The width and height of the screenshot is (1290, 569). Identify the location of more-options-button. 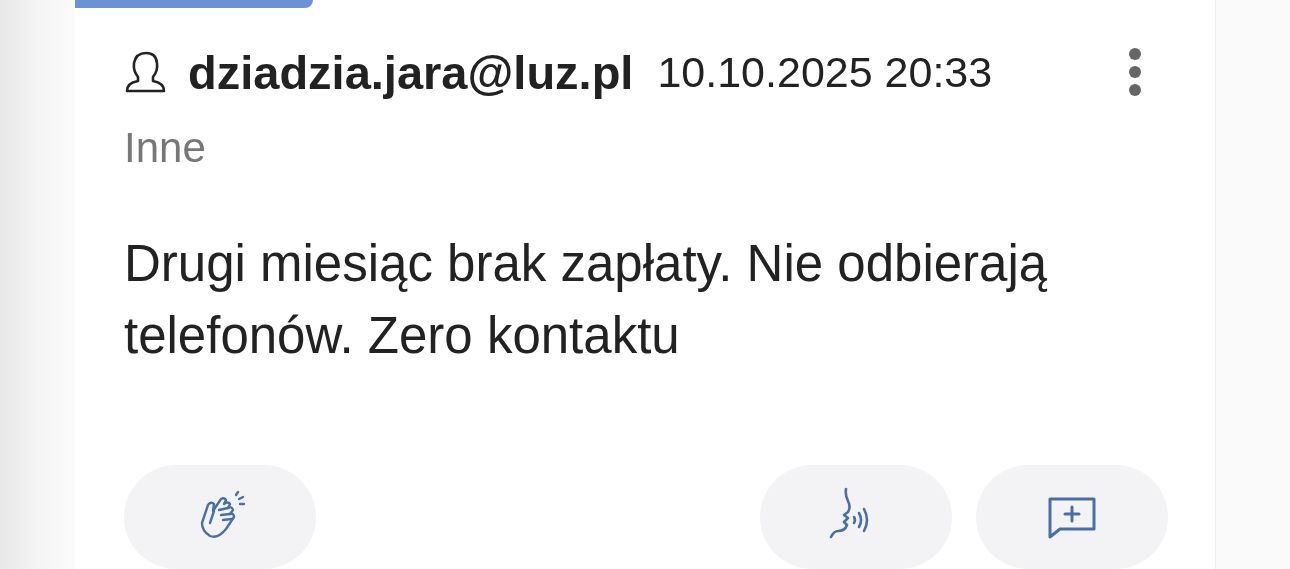
(1135, 72).